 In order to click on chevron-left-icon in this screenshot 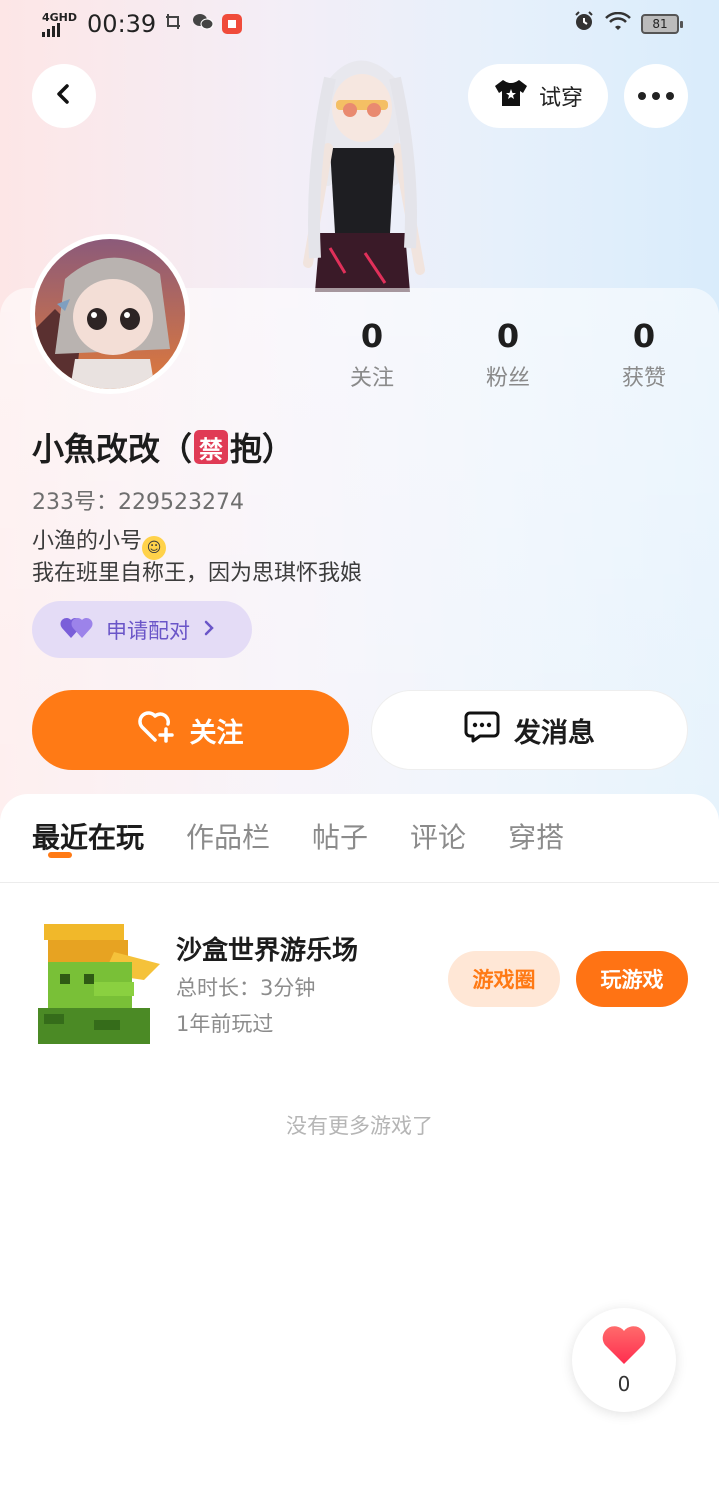, I will do `click(64, 96)`.